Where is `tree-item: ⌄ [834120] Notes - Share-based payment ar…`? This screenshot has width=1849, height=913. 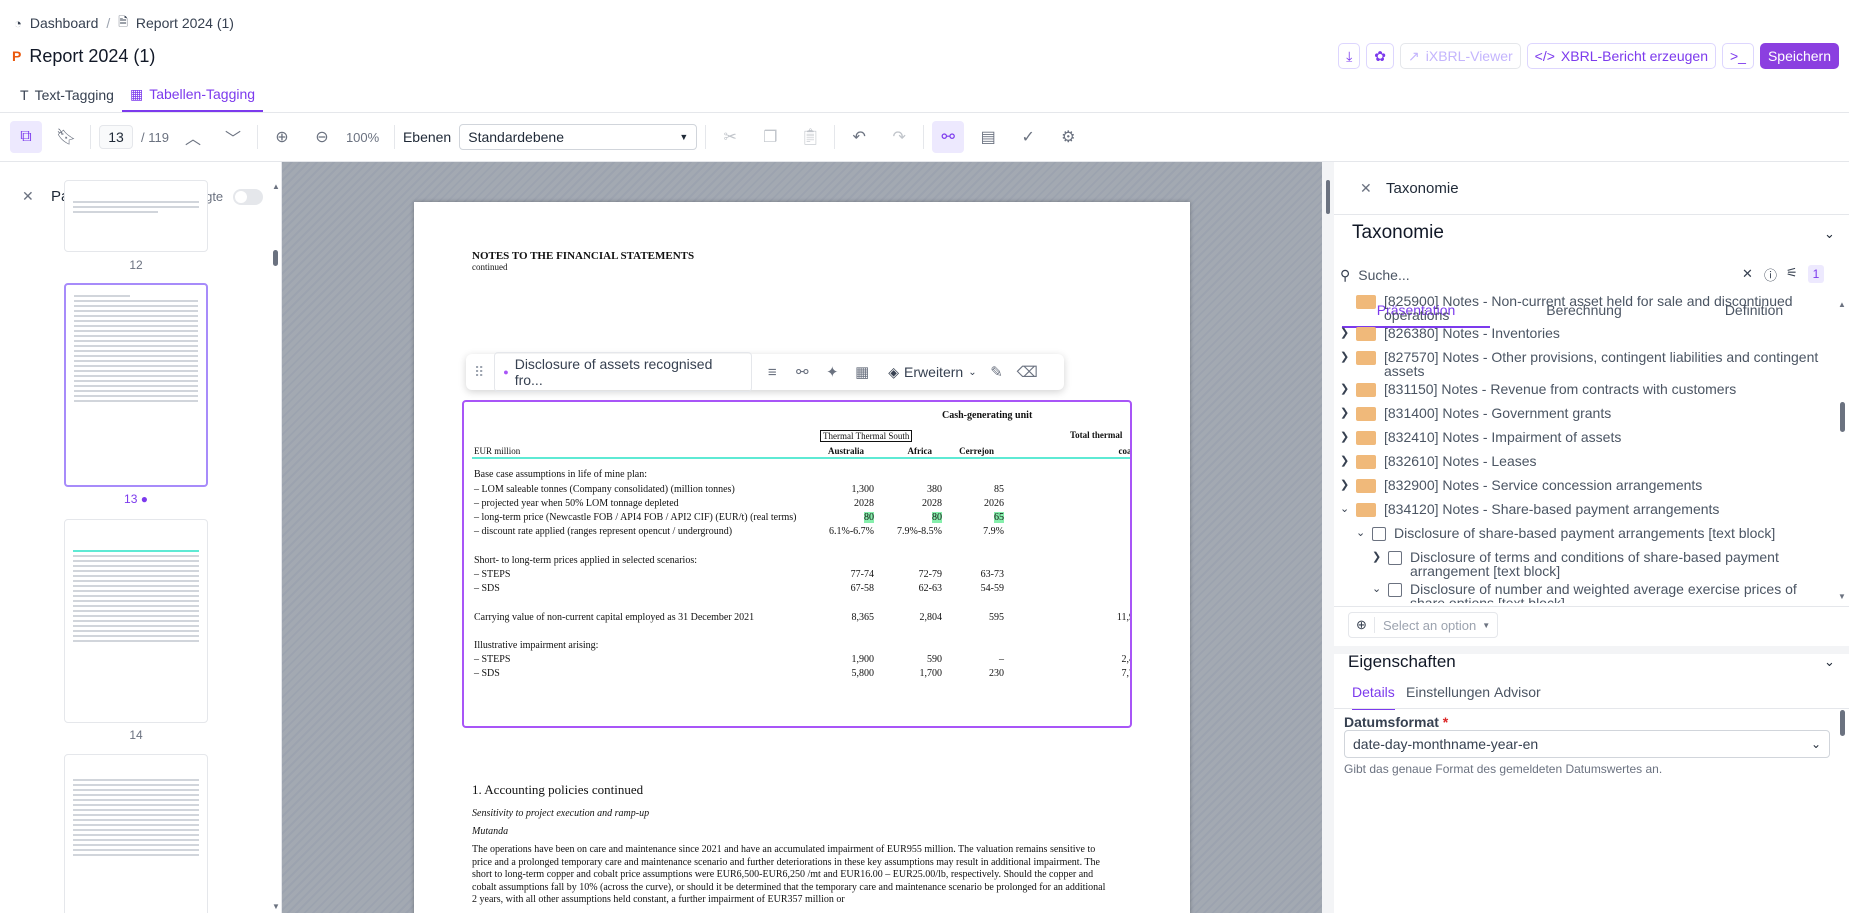 tree-item: ⌄ [834120] Notes - Share-based payment ar… is located at coordinates (1590, 509).